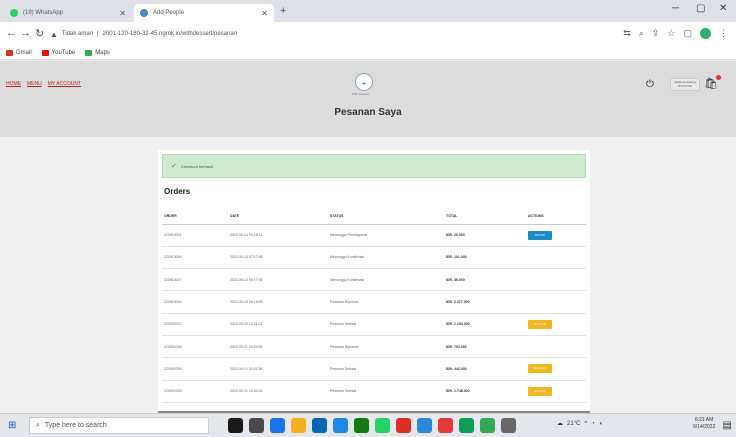  What do you see at coordinates (19, 52) in the screenshot?
I see `bookmark-gmail: Gmail` at bounding box center [19, 52].